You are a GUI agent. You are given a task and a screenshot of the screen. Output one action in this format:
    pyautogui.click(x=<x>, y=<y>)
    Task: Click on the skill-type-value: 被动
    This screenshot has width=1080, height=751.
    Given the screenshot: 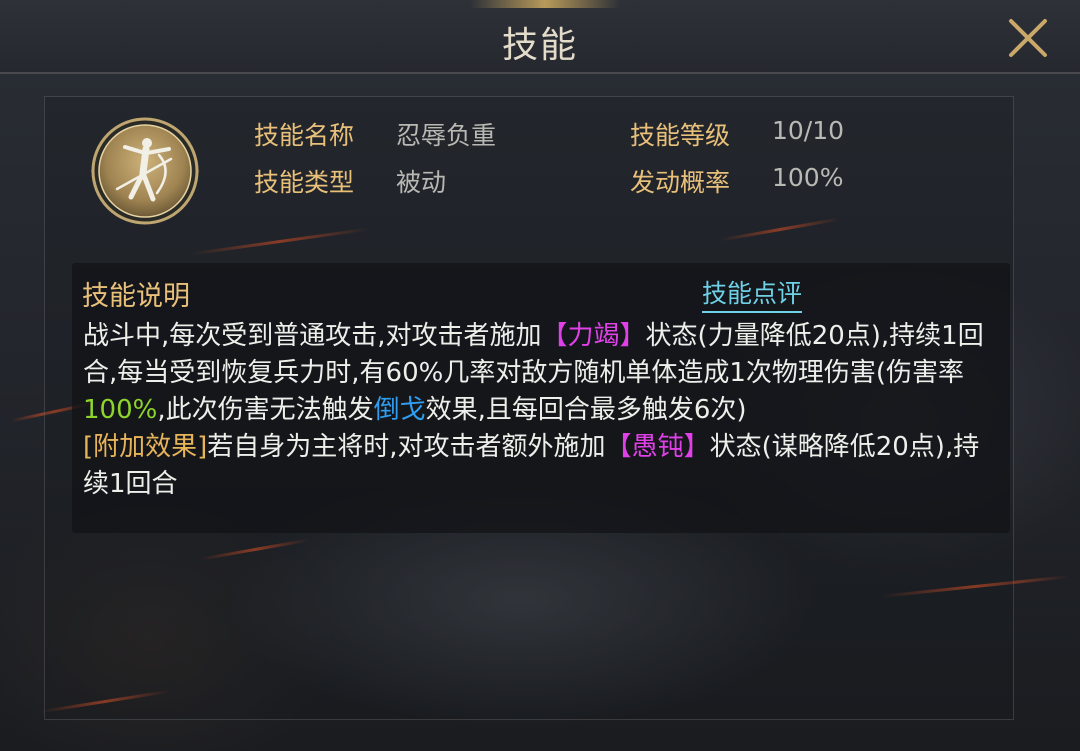 What is the action you would take?
    pyautogui.click(x=421, y=182)
    